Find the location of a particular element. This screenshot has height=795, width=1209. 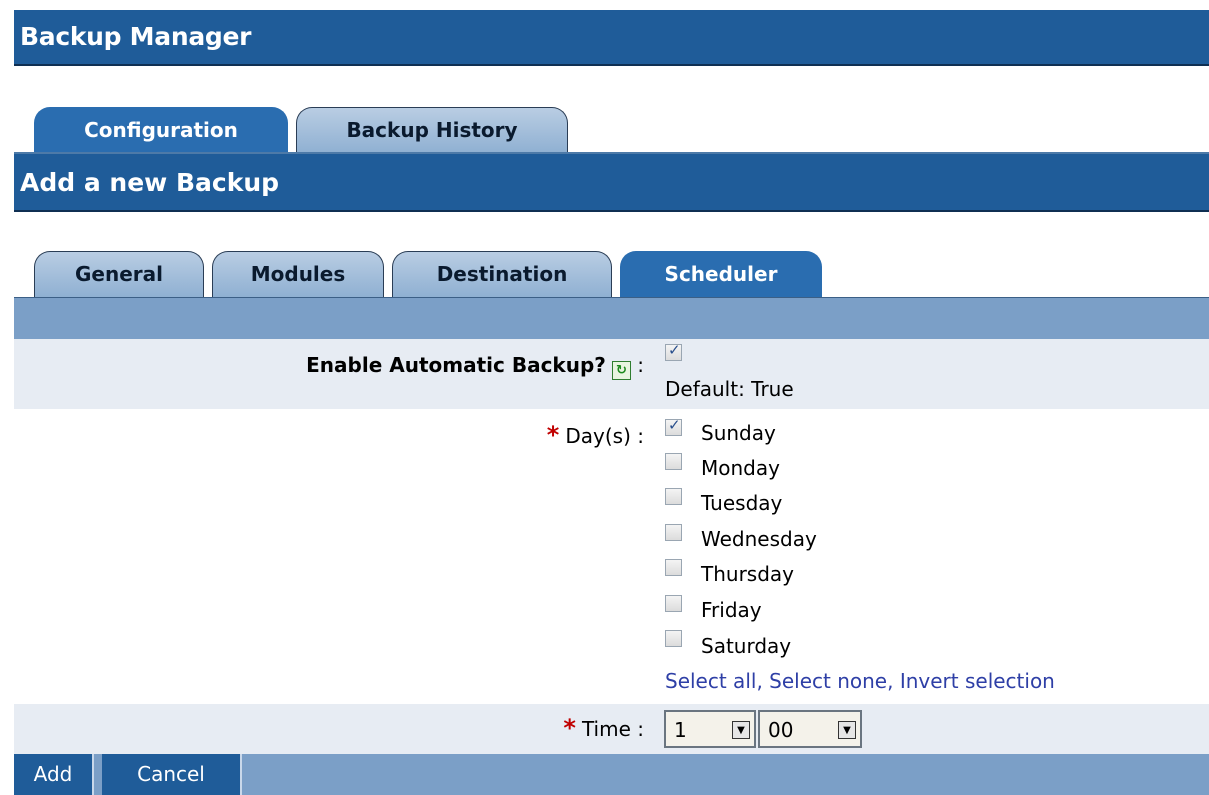

minute-value: 00 is located at coordinates (781, 730).